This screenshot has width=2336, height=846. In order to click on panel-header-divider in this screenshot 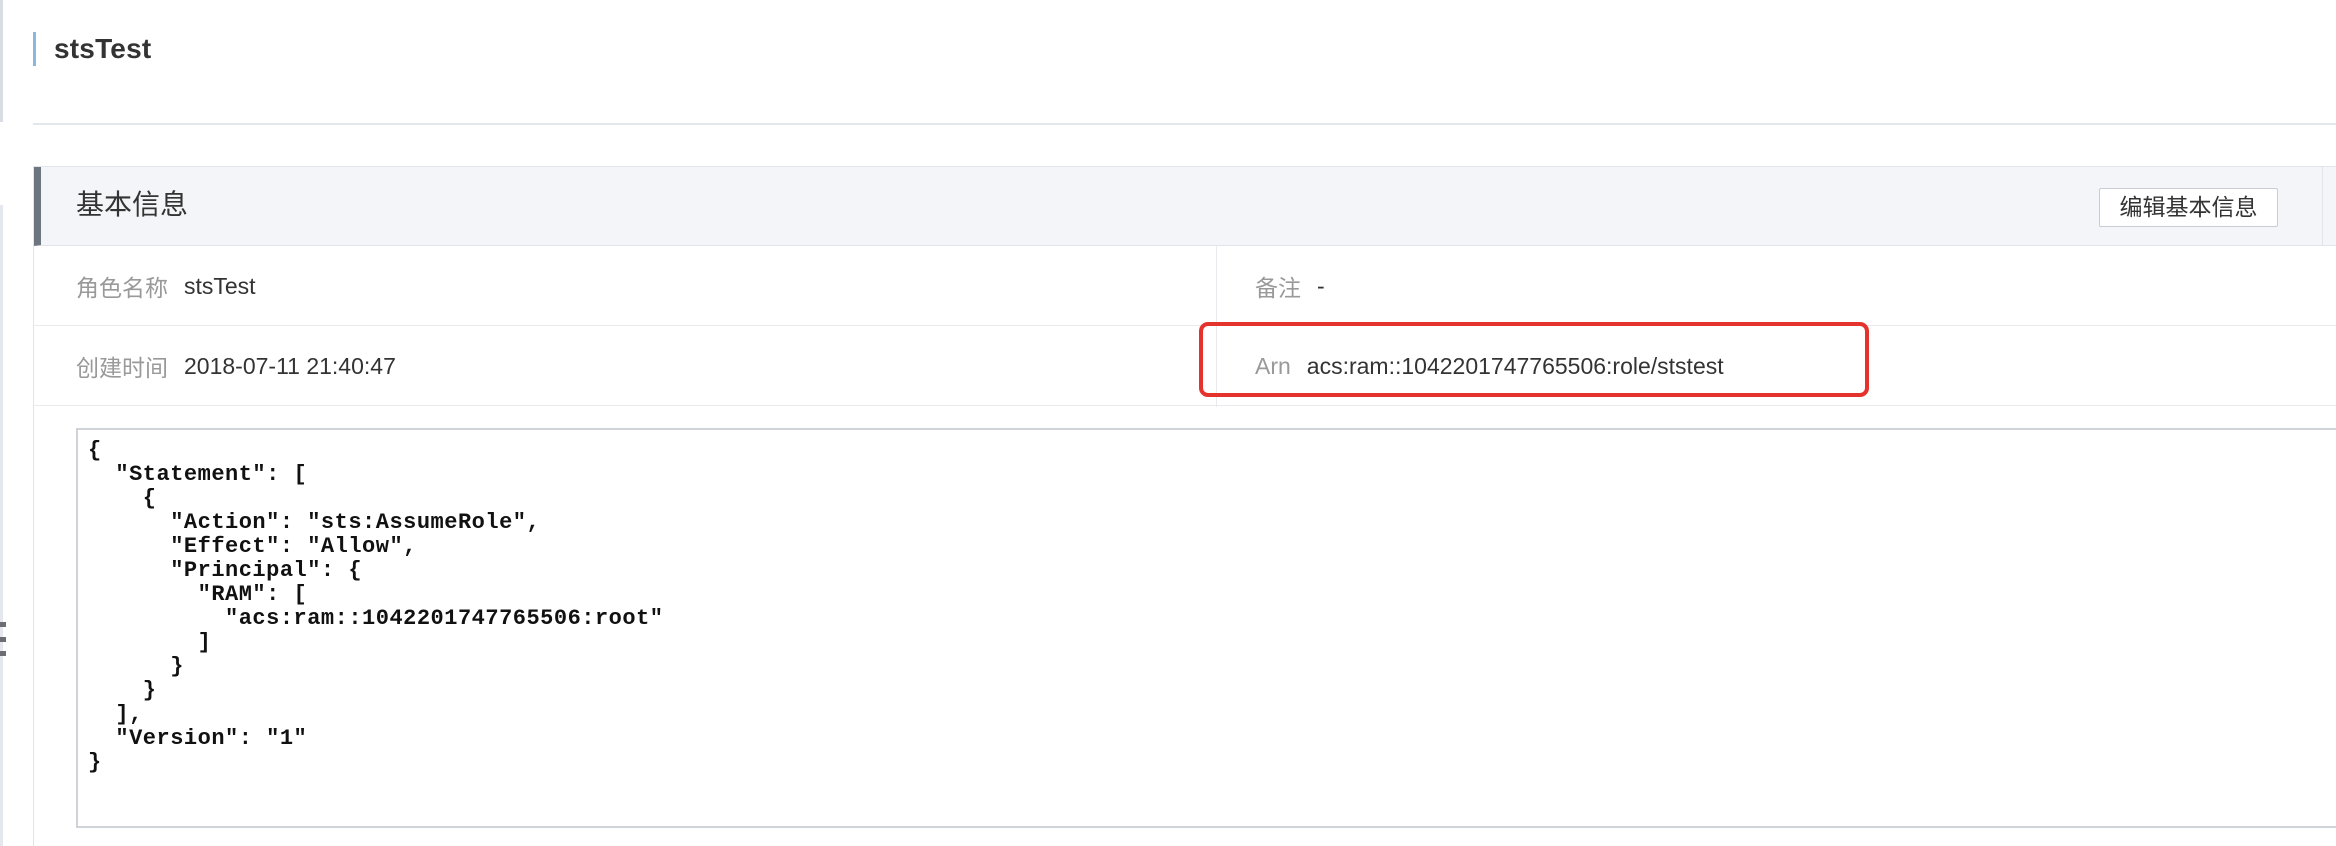, I will do `click(2322, 206)`.